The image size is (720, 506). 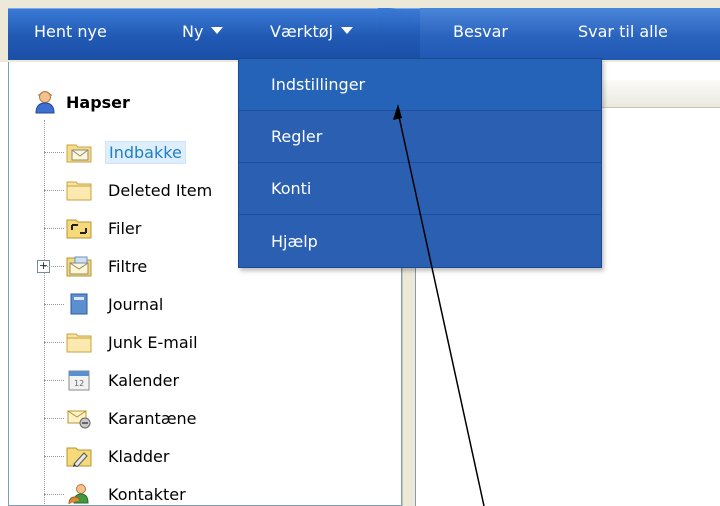 What do you see at coordinates (420, 241) in the screenshot?
I see `menu-item-help: Hjælp` at bounding box center [420, 241].